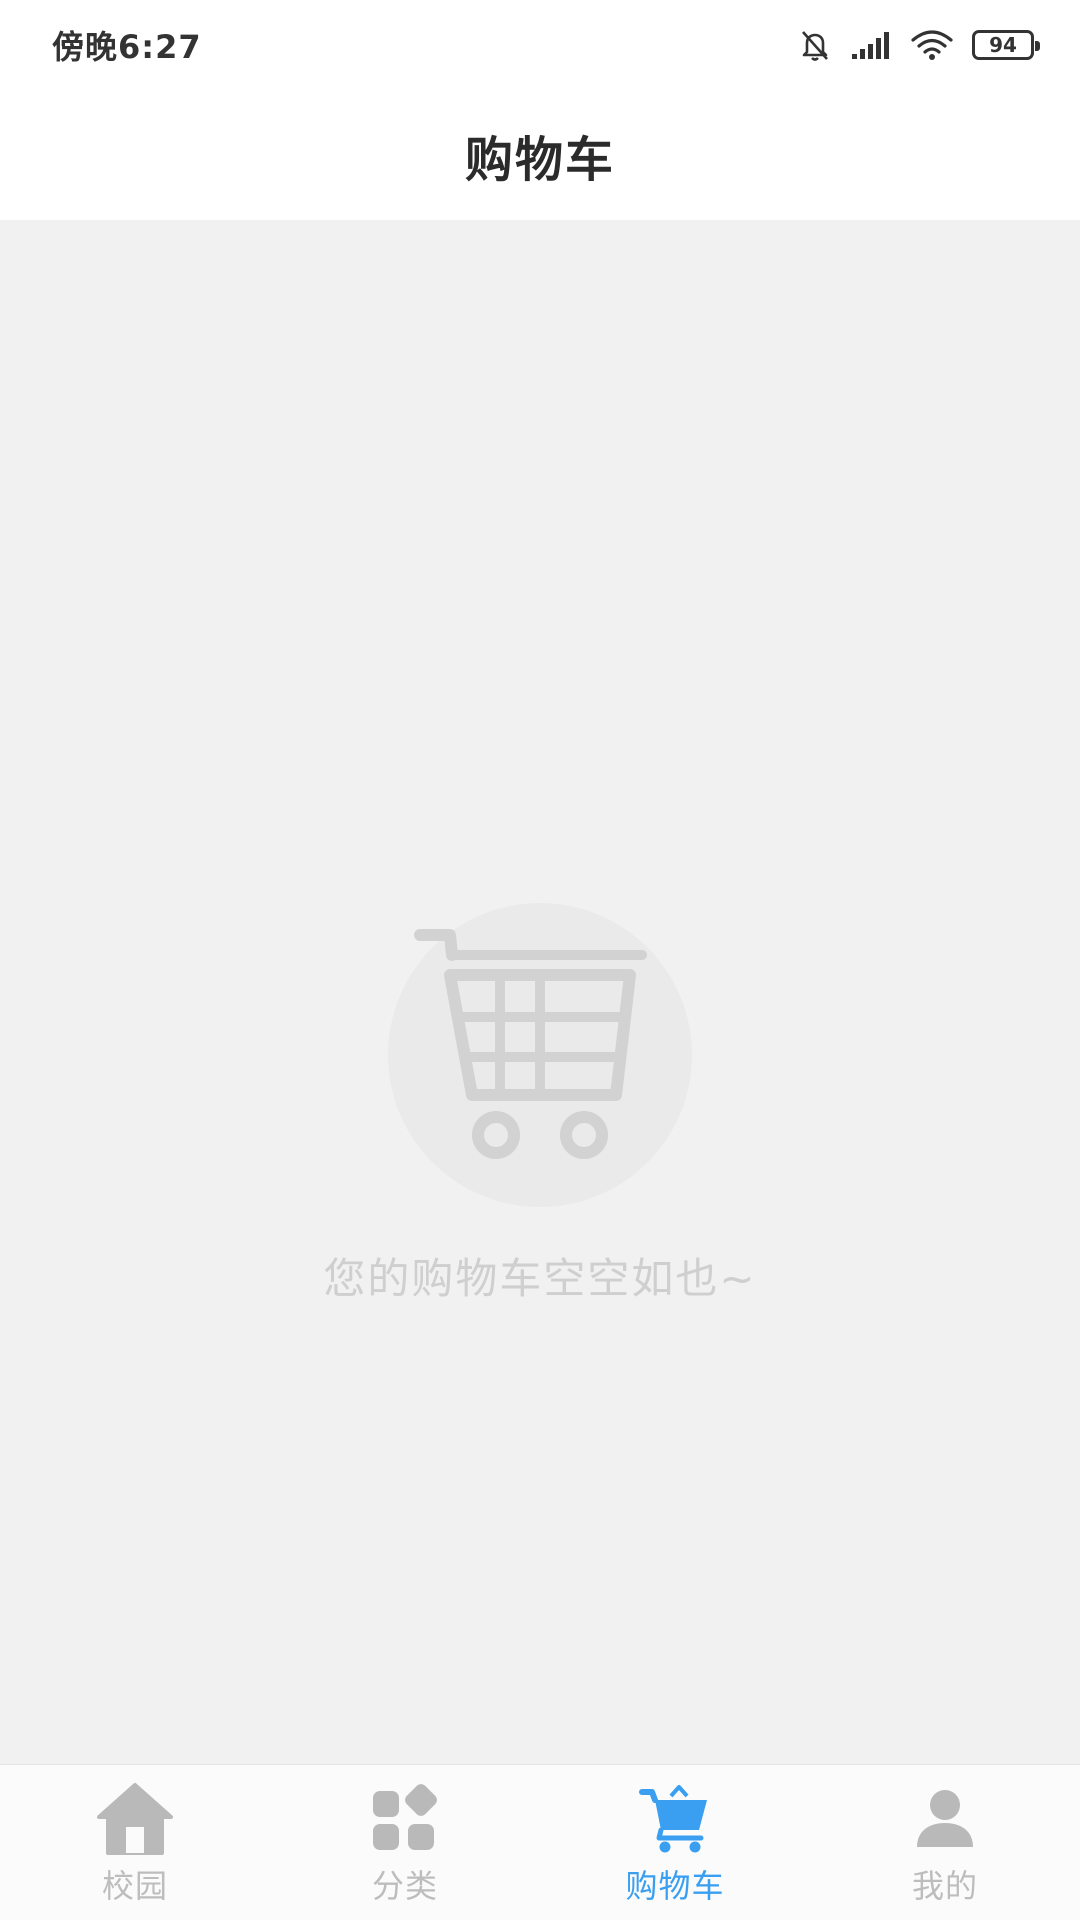 The width and height of the screenshot is (1080, 1920). I want to click on header: 购物车, so click(540, 155).